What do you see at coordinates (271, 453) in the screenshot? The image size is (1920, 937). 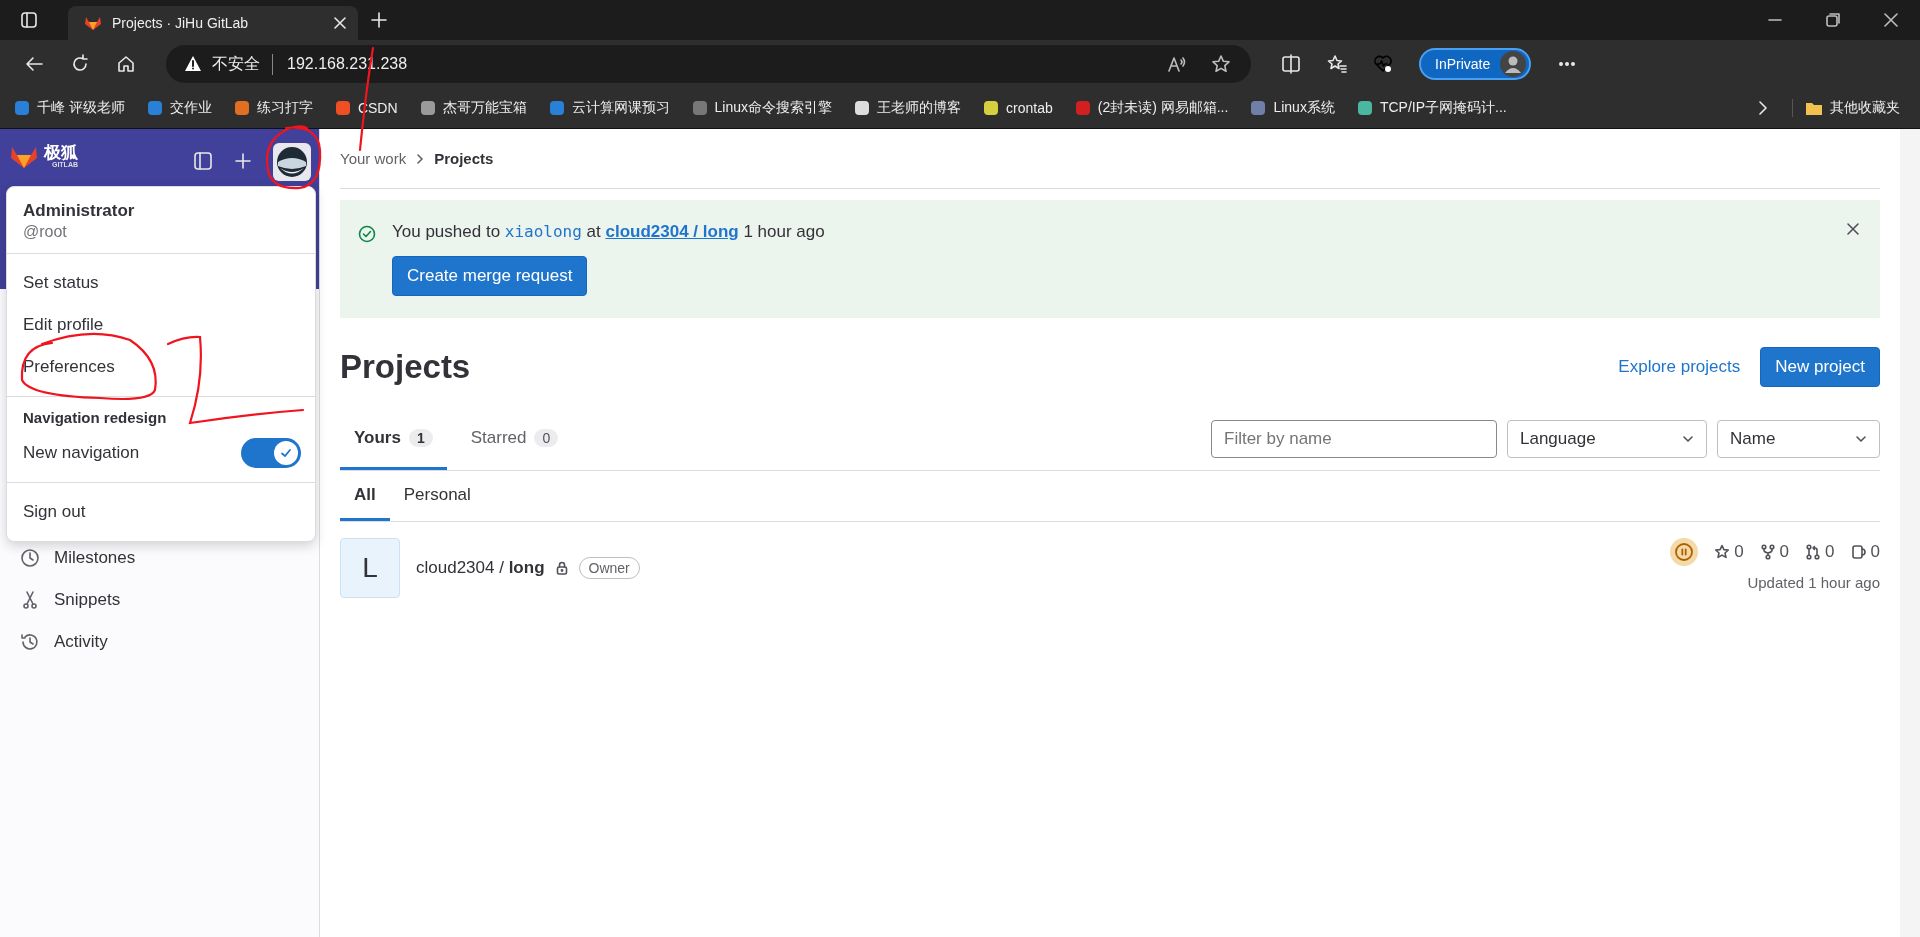 I see `toggle-switch` at bounding box center [271, 453].